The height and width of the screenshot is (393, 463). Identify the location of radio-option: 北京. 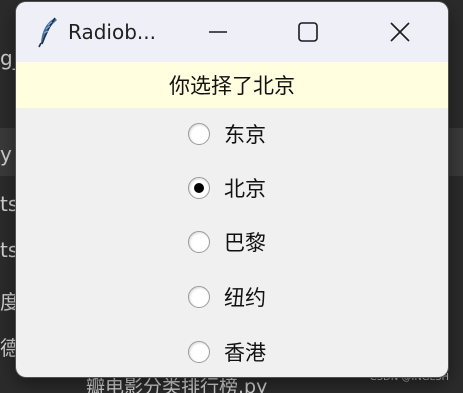
(227, 188).